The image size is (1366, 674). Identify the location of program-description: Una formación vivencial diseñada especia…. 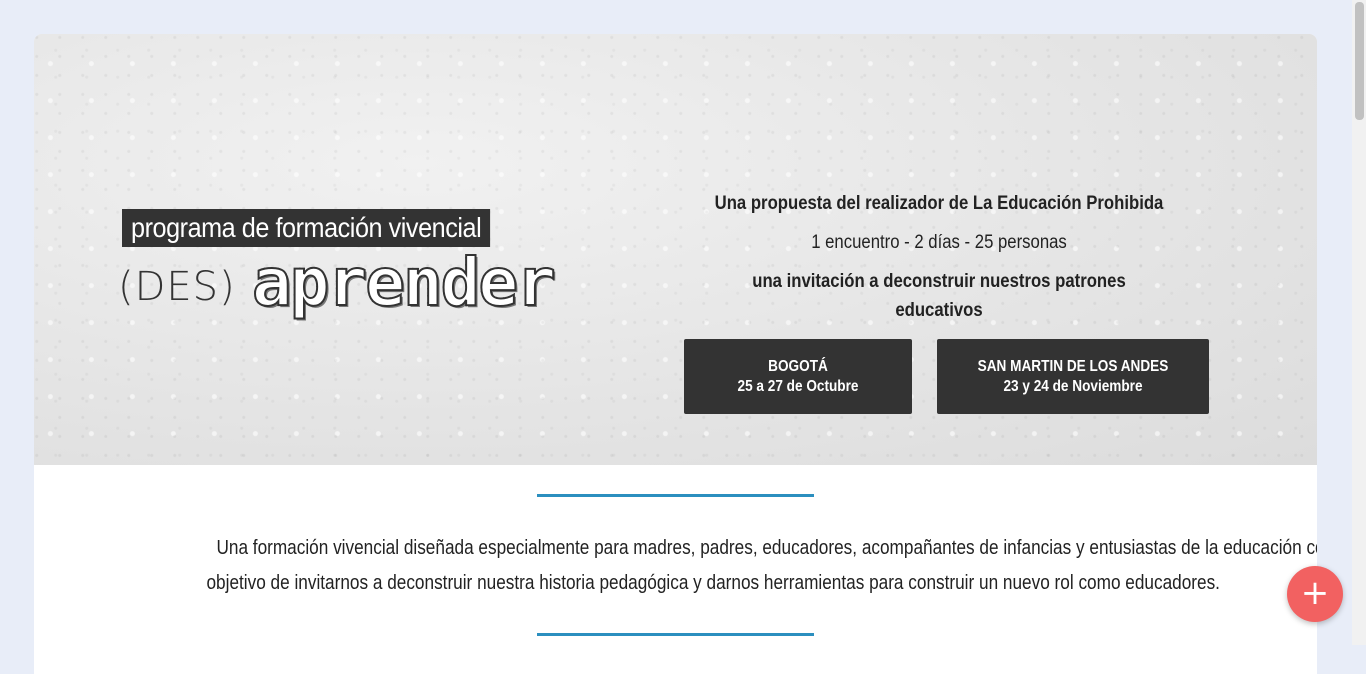
(720, 566).